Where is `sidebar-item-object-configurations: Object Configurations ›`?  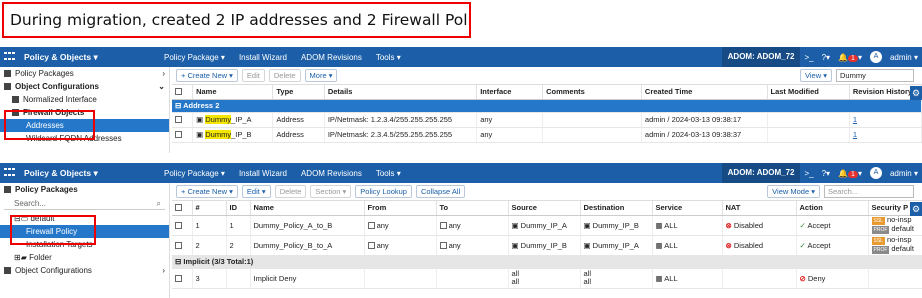
sidebar-item-object-configurations: Object Configurations › is located at coordinates (84, 270).